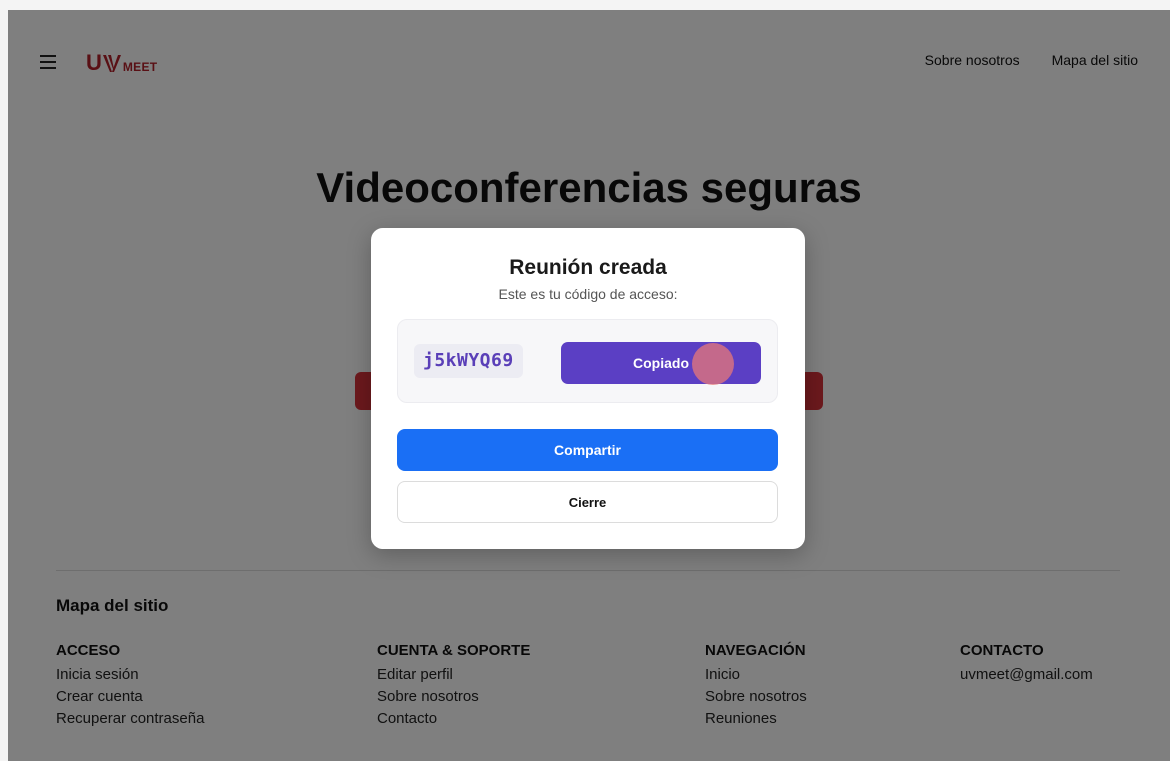 The height and width of the screenshot is (761, 1170). Describe the element at coordinates (588, 294) in the screenshot. I see `dialog-subtitle: Este es tu código de acceso:` at that location.